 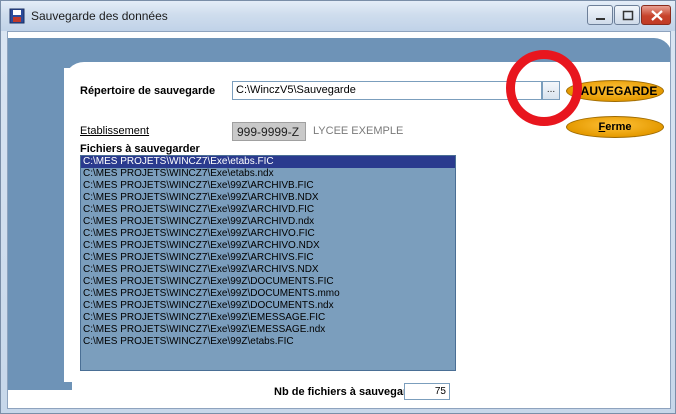 What do you see at coordinates (268, 162) in the screenshot?
I see `list-item: C:\MES PROJETS\WINCZ7\Exe\etabs.FIC` at bounding box center [268, 162].